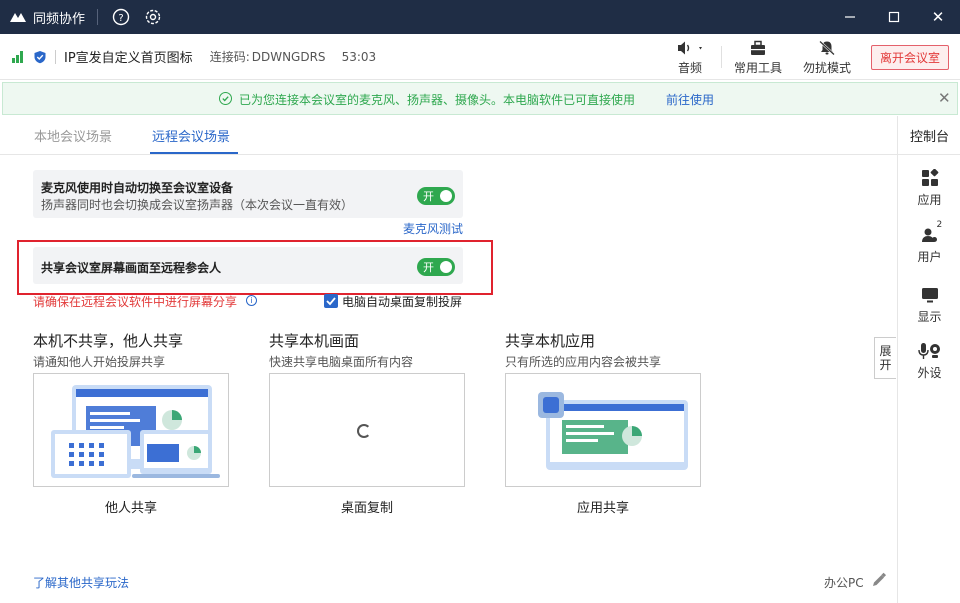 This screenshot has width=960, height=603. What do you see at coordinates (108, 341) in the screenshot?
I see `option-others-share-title: 本机不共享，他人共享` at bounding box center [108, 341].